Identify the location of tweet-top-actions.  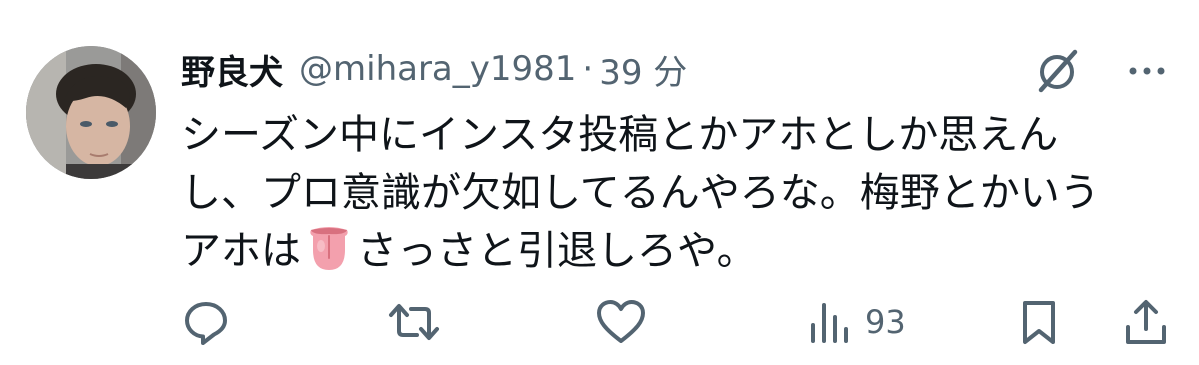
(1101, 71).